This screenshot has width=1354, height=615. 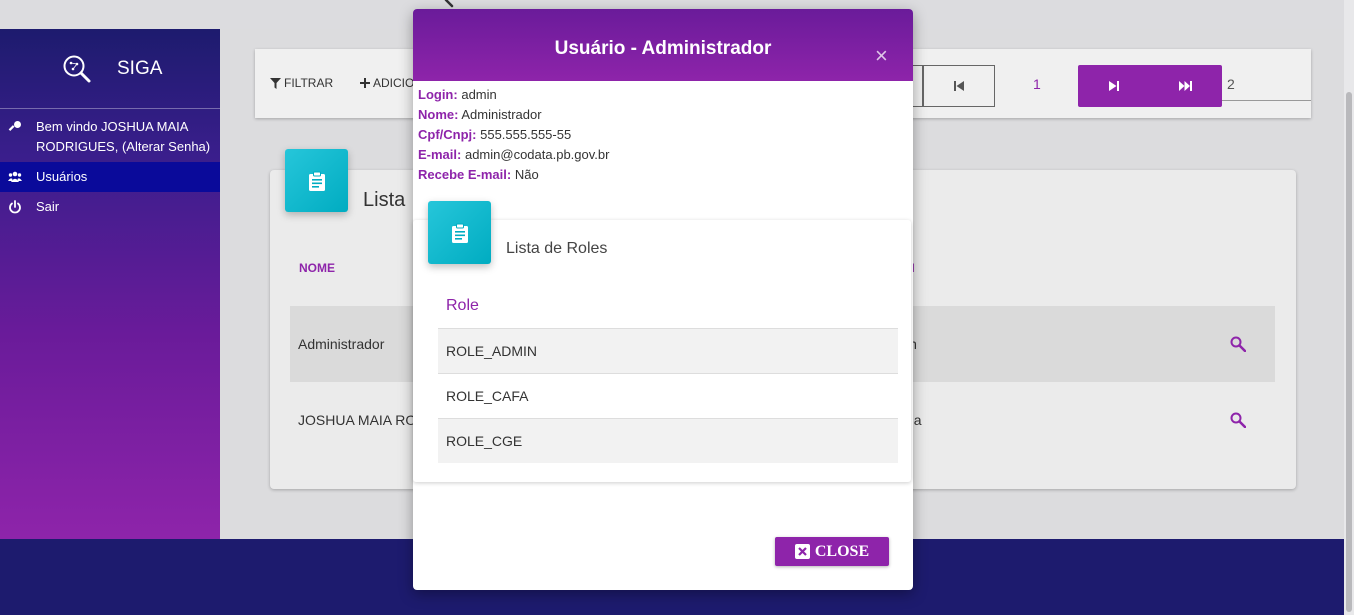 I want to click on roles-card-icon, so click(x=459, y=232).